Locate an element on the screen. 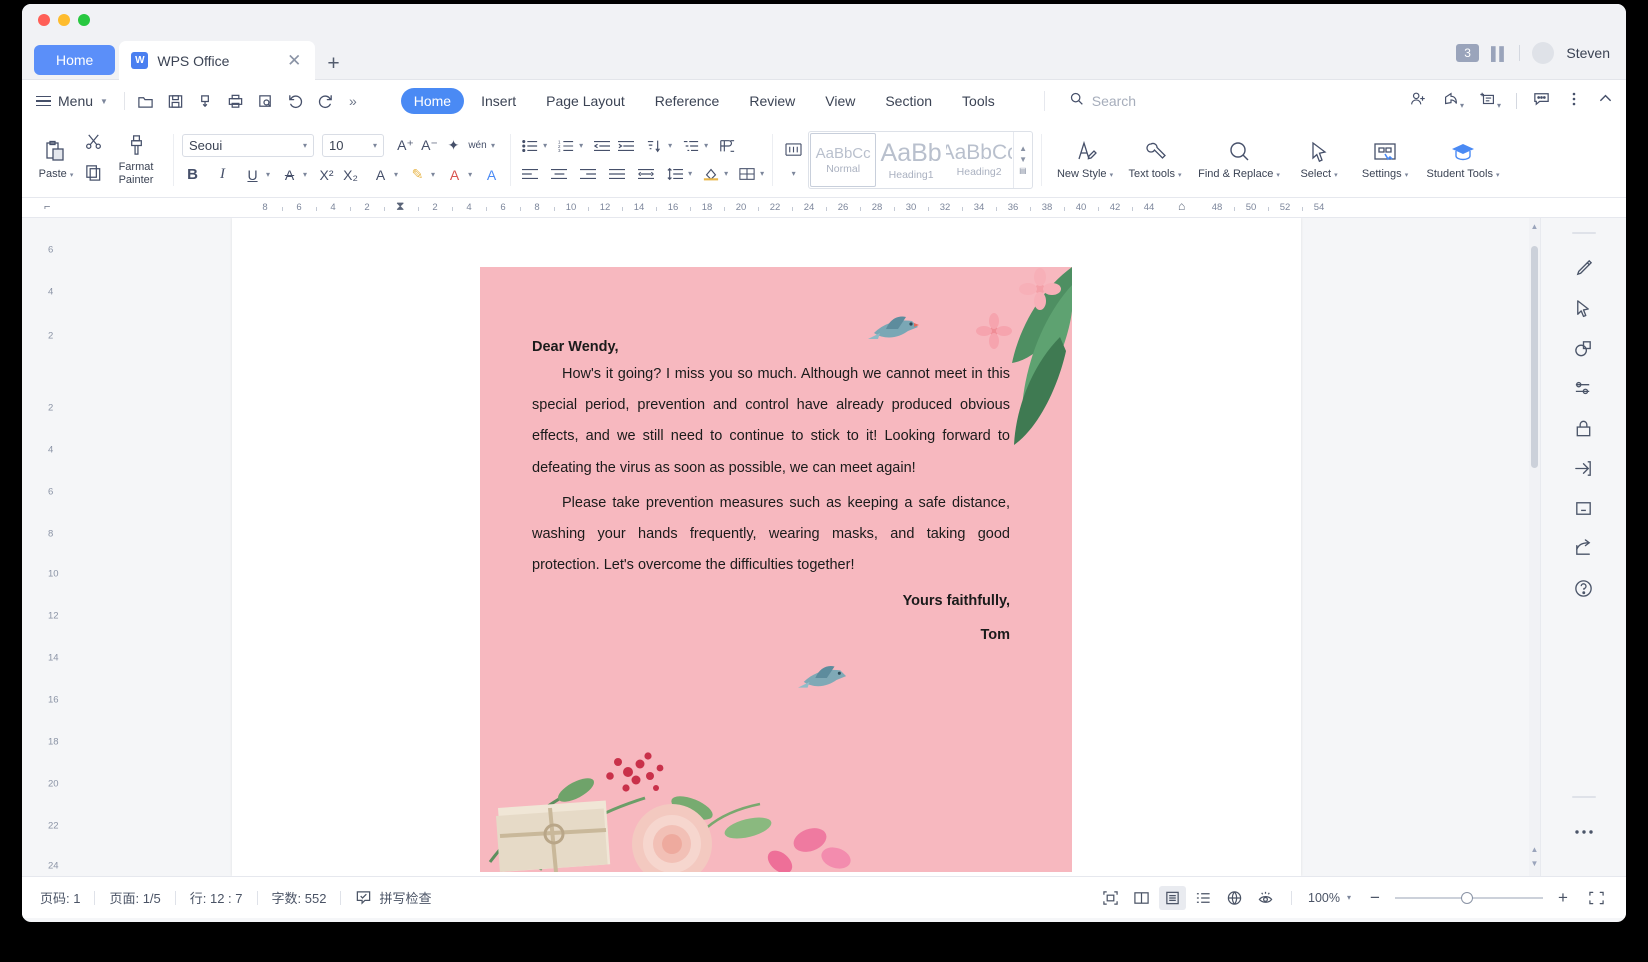 This screenshot has width=1648, height=962. text-effects-button: A is located at coordinates (380, 174).